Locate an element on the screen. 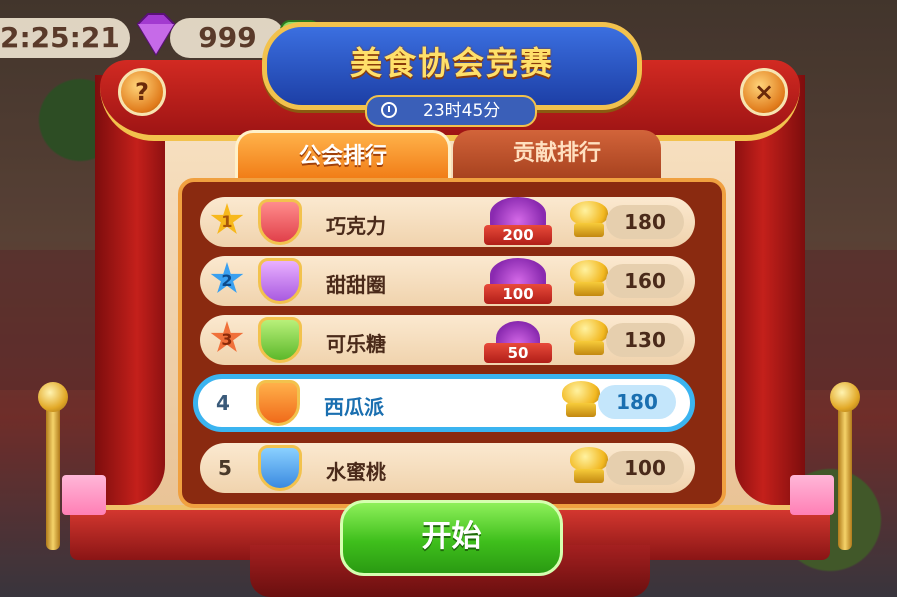  countdown-pill: 23时45分 is located at coordinates (451, 111).